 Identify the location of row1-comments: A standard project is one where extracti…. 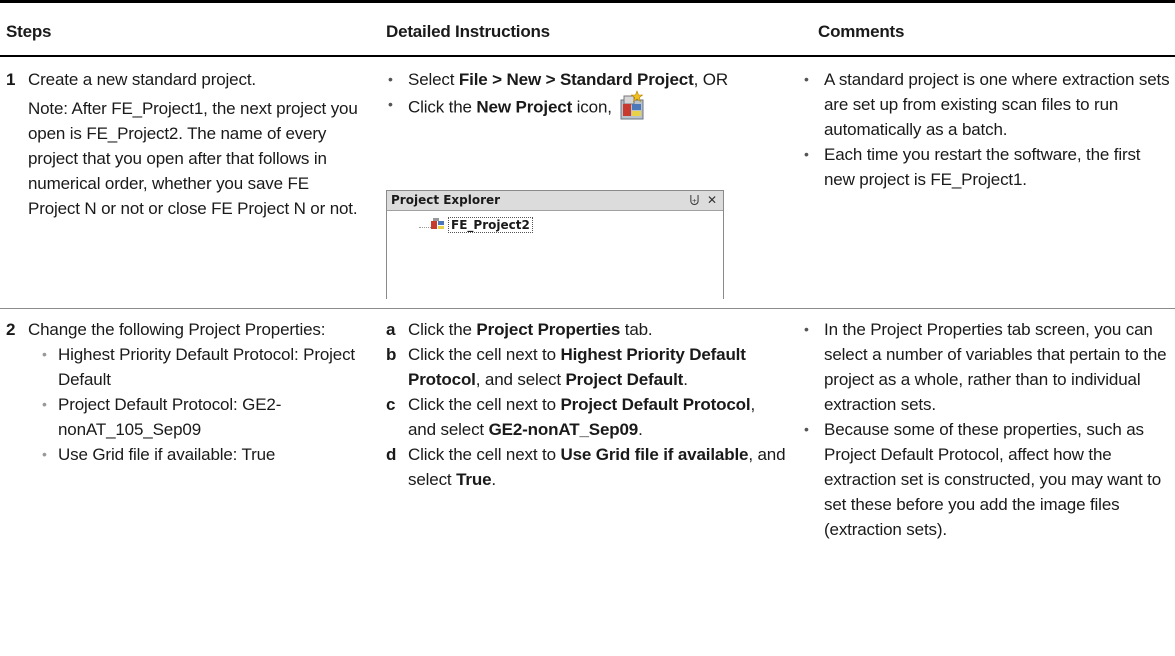
(988, 129).